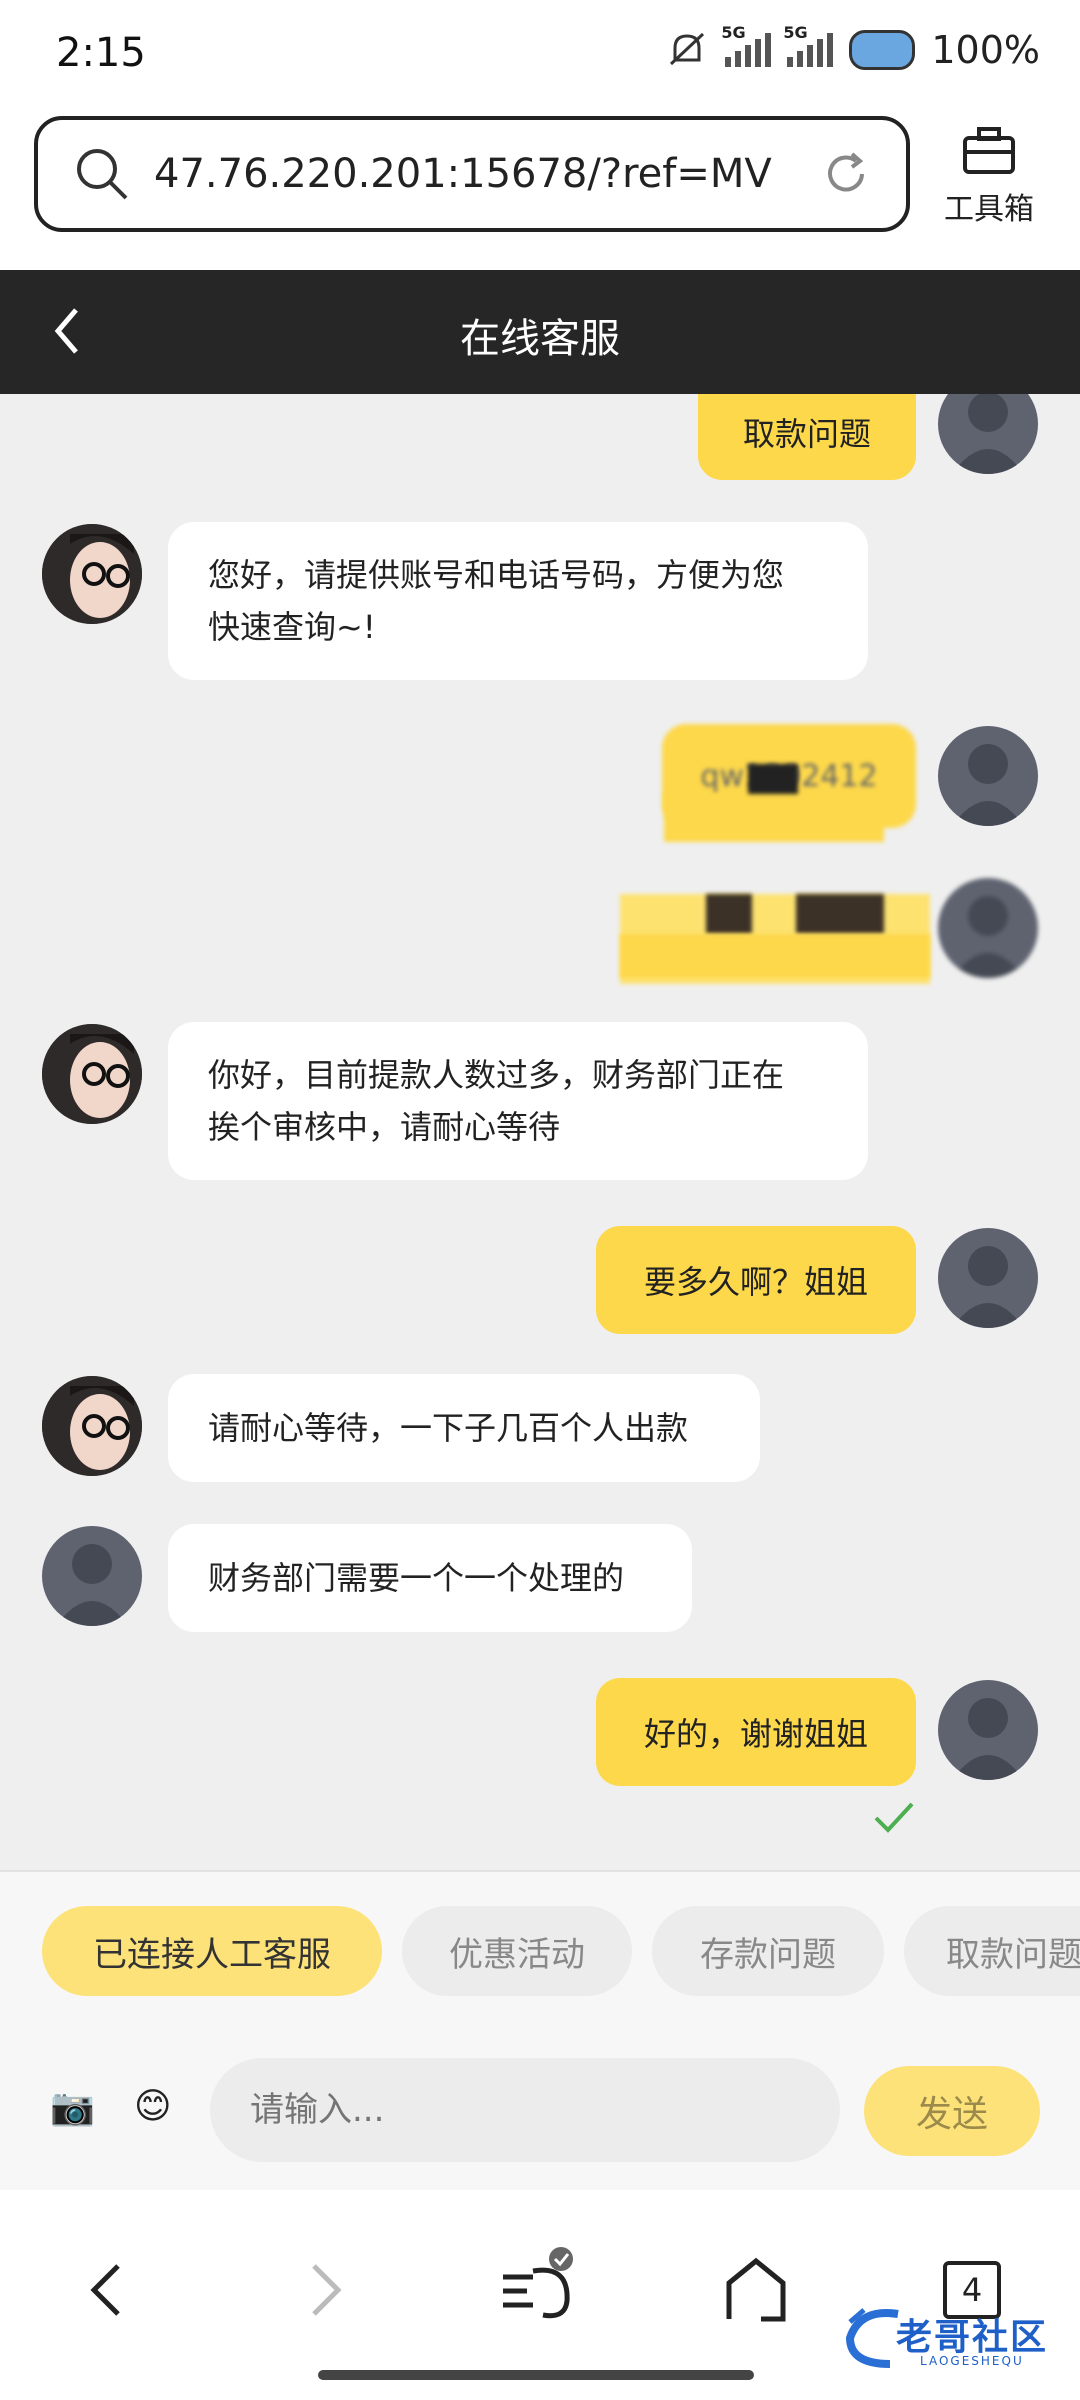 Image resolution: width=1080 pixels, height=2400 pixels. I want to click on camera-icon: 📷, so click(72, 2107).